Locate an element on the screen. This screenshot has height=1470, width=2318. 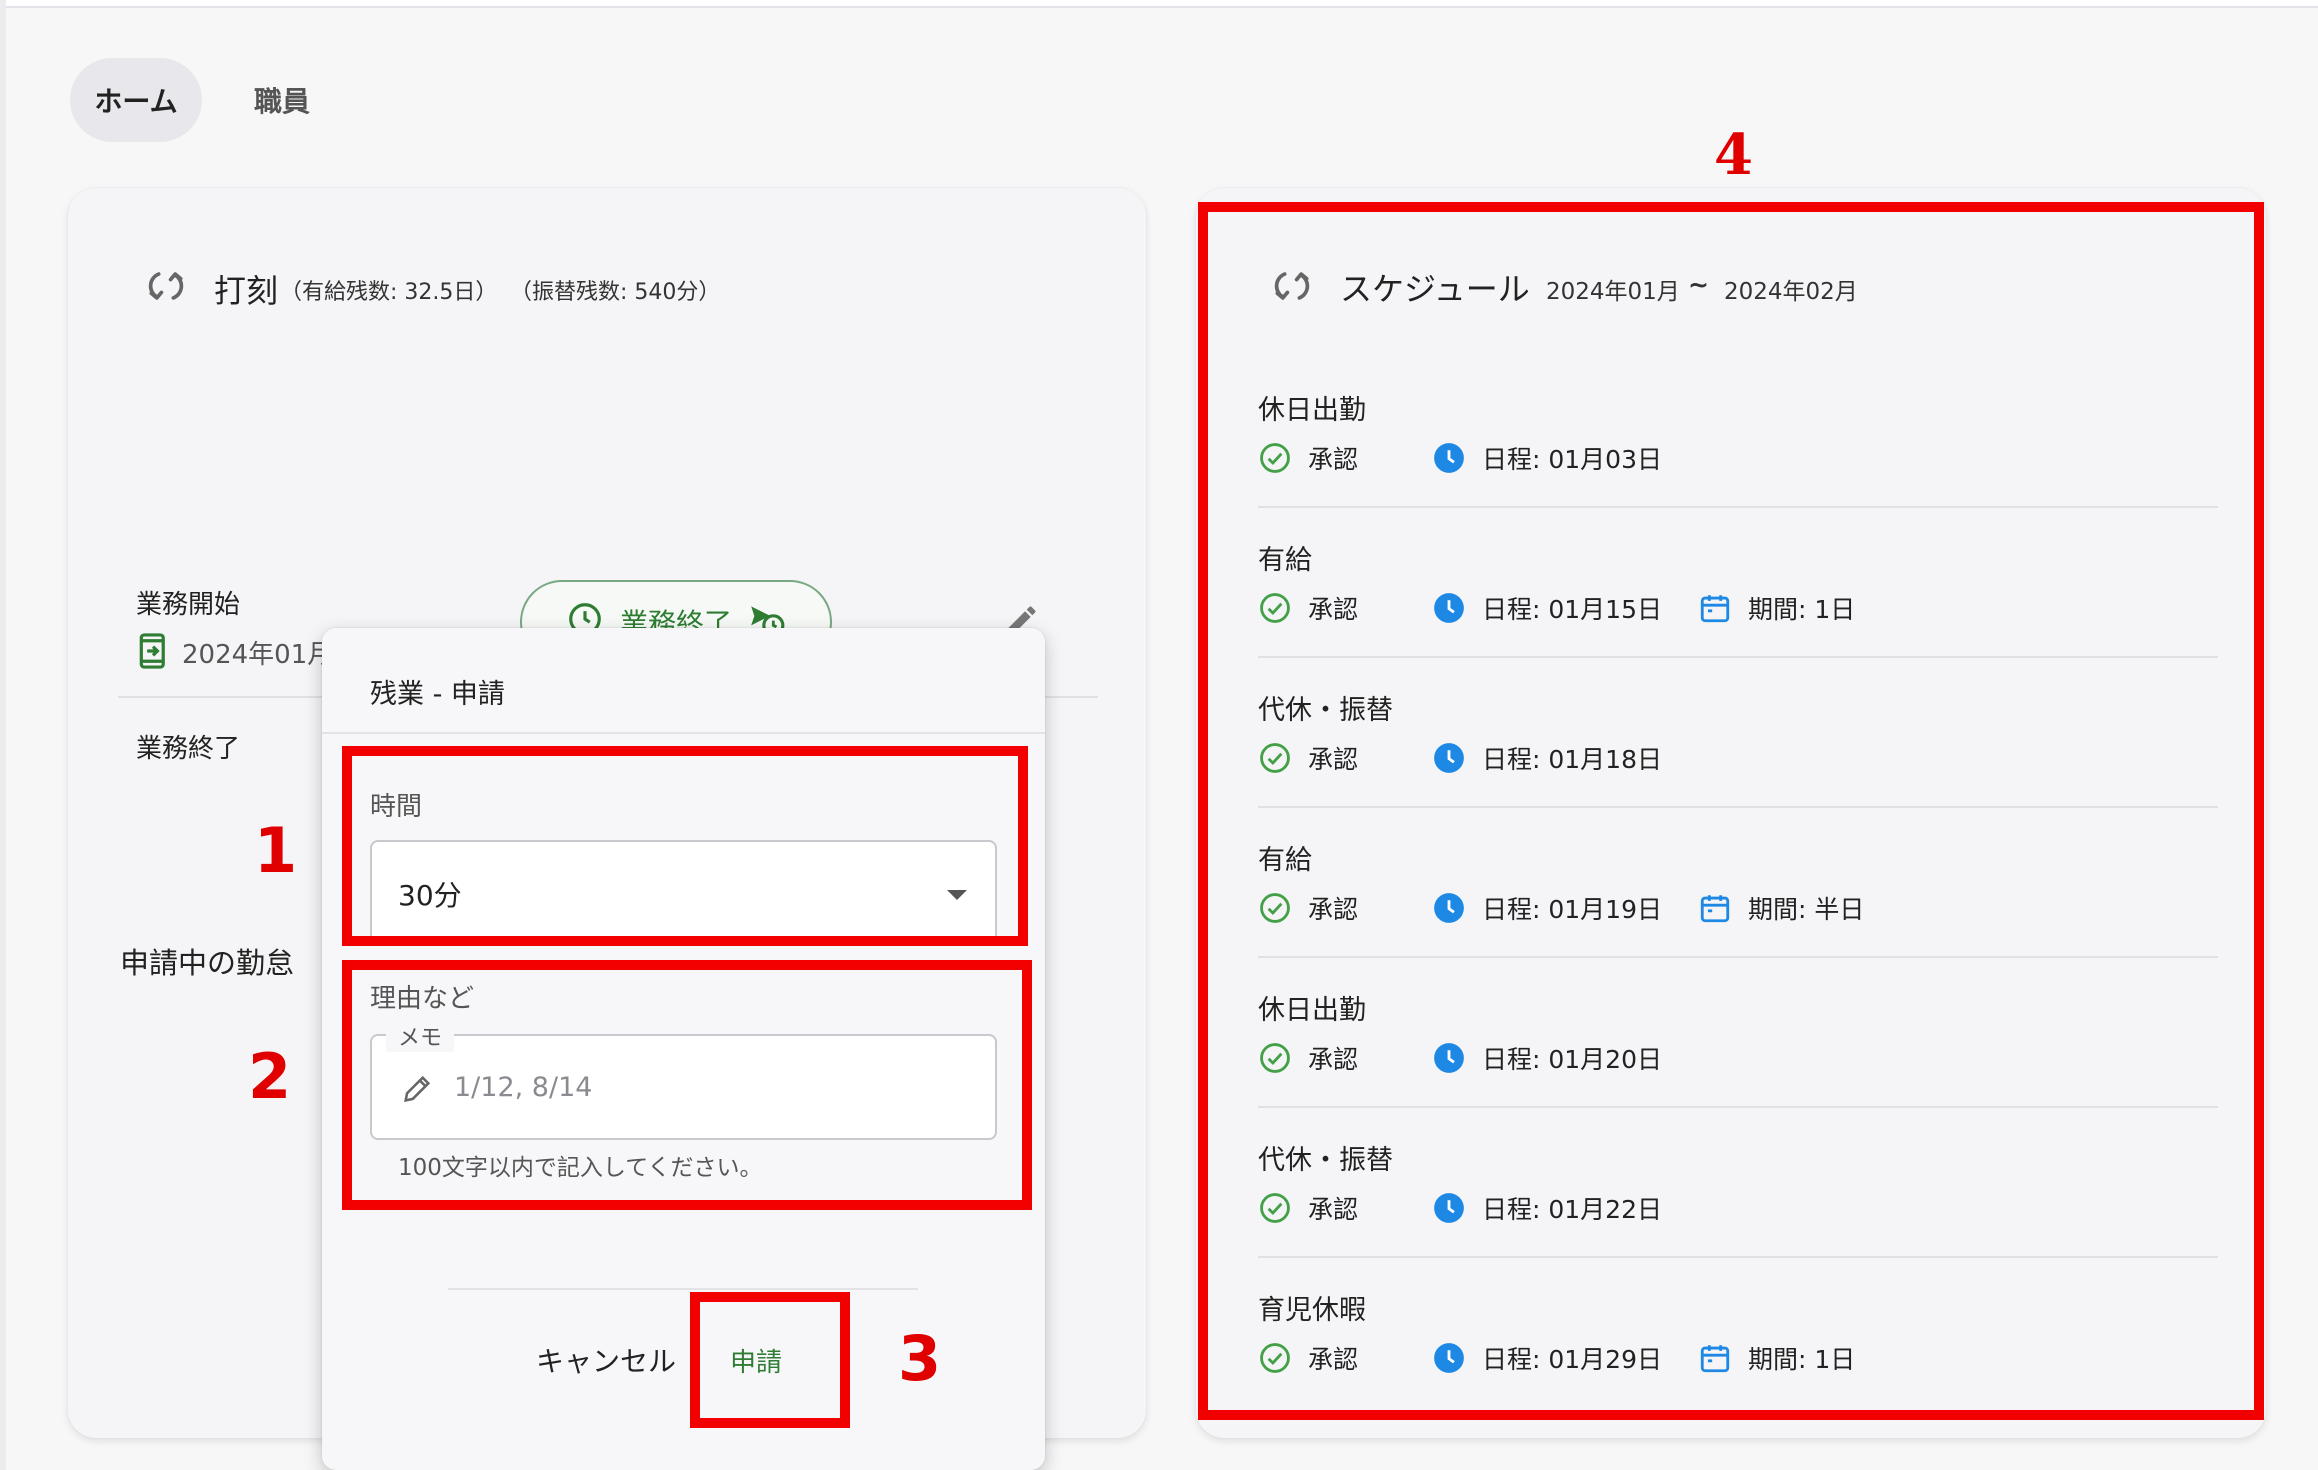
work-start-value: 2024年01月 is located at coordinates (258, 655).